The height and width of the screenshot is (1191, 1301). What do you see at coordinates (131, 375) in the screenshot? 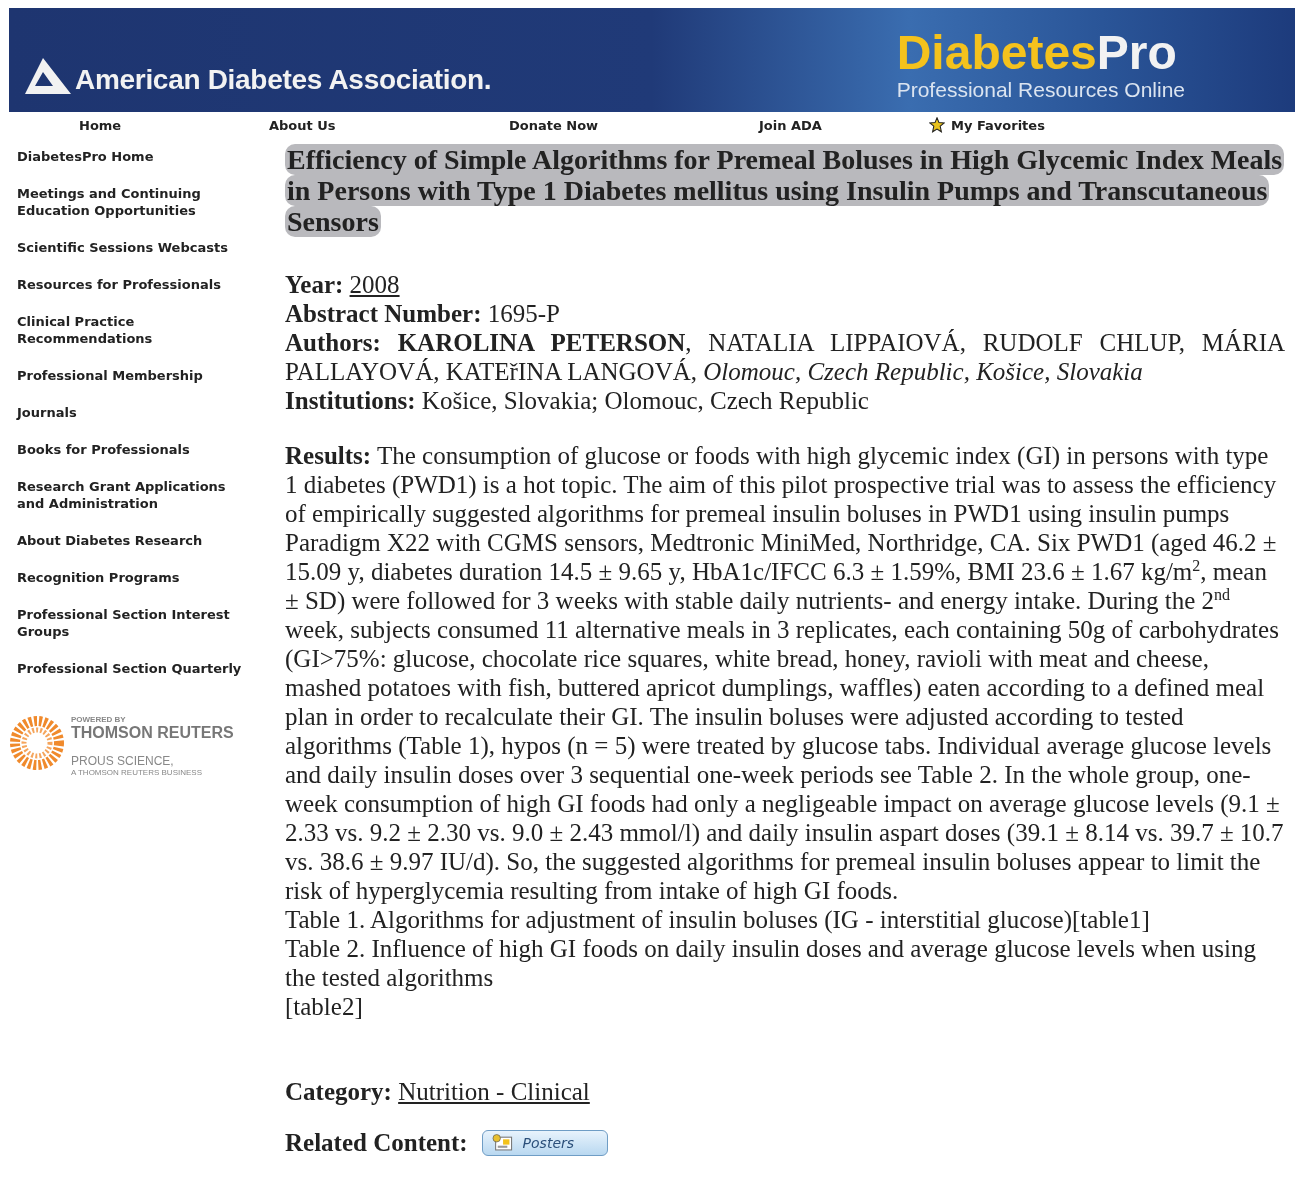
I see `sidebar-link: Professional Membership` at bounding box center [131, 375].